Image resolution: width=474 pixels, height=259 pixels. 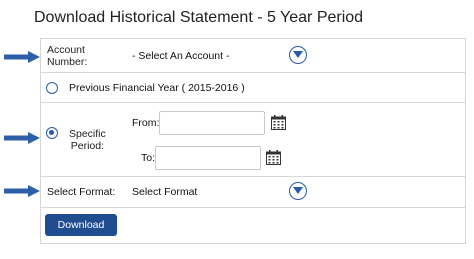 What do you see at coordinates (87, 140) in the screenshot?
I see `specific-period-label: Specific Period:` at bounding box center [87, 140].